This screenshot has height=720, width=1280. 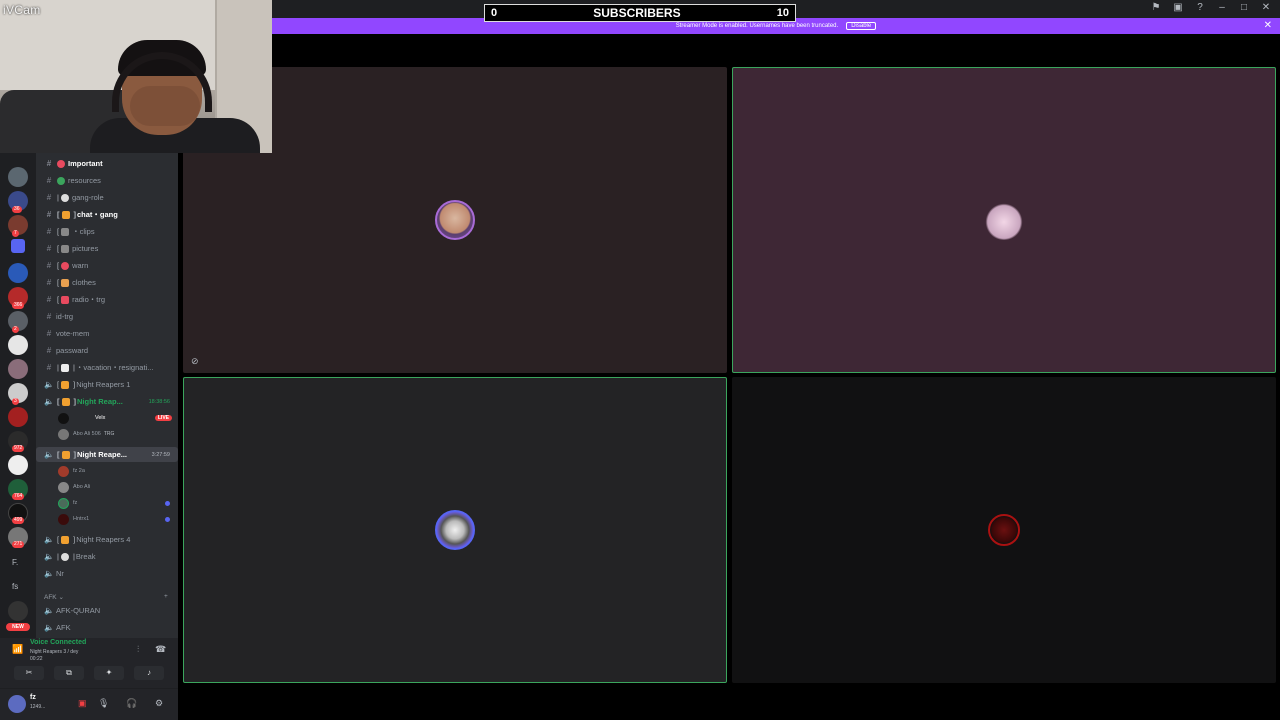 I want to click on stream-icon: ▣, so click(x=82, y=703).